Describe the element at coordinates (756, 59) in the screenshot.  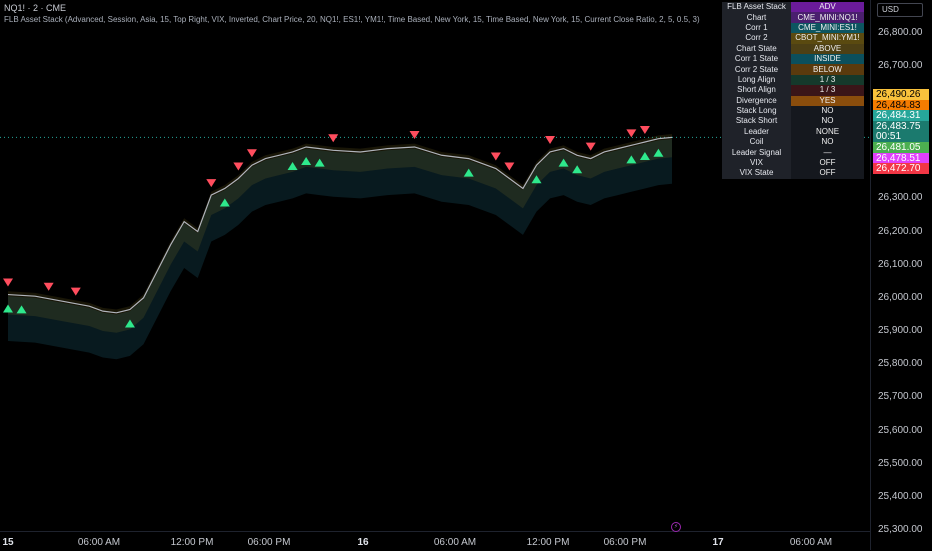
I see `asset-stack-label: Corr 1 State` at that location.